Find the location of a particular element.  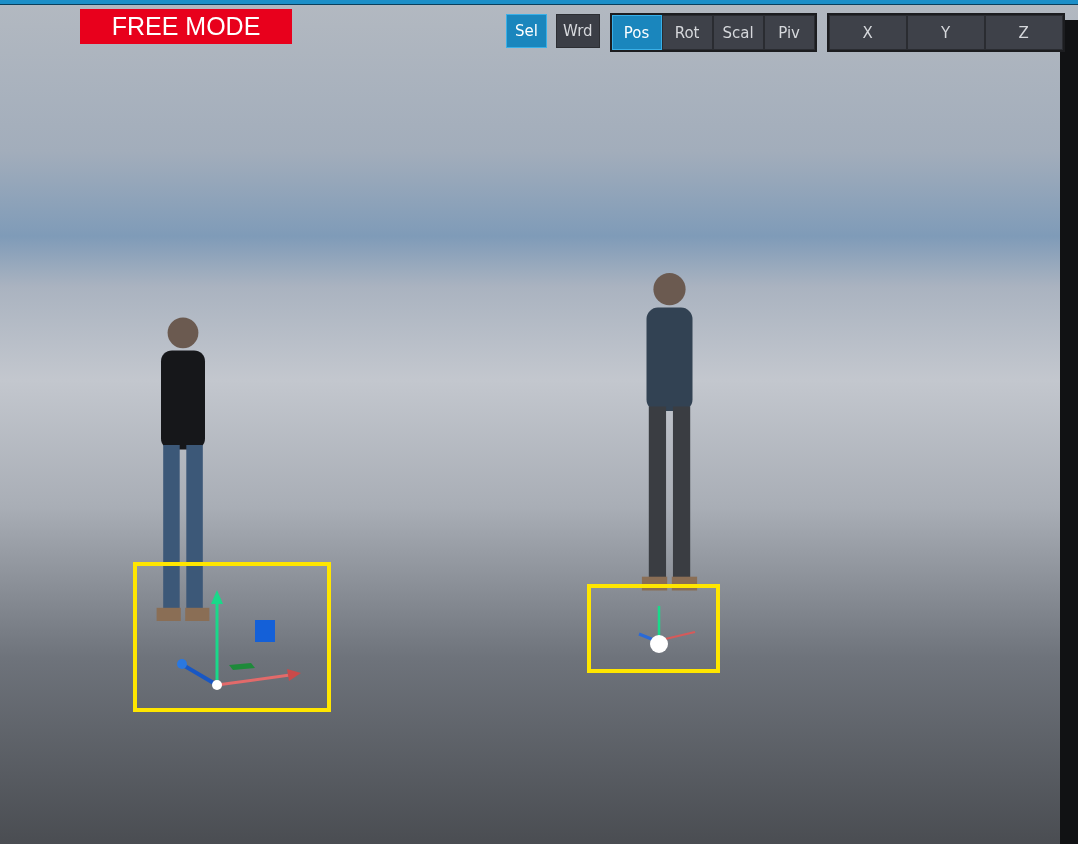

transform-tab: Rot is located at coordinates (687, 32).